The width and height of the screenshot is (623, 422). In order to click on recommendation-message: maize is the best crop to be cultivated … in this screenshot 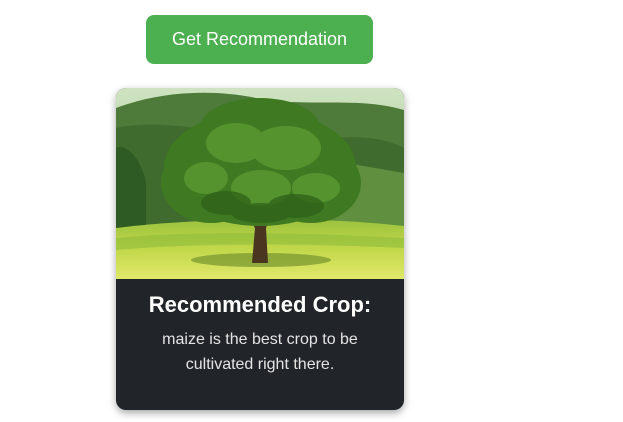, I will do `click(260, 352)`.